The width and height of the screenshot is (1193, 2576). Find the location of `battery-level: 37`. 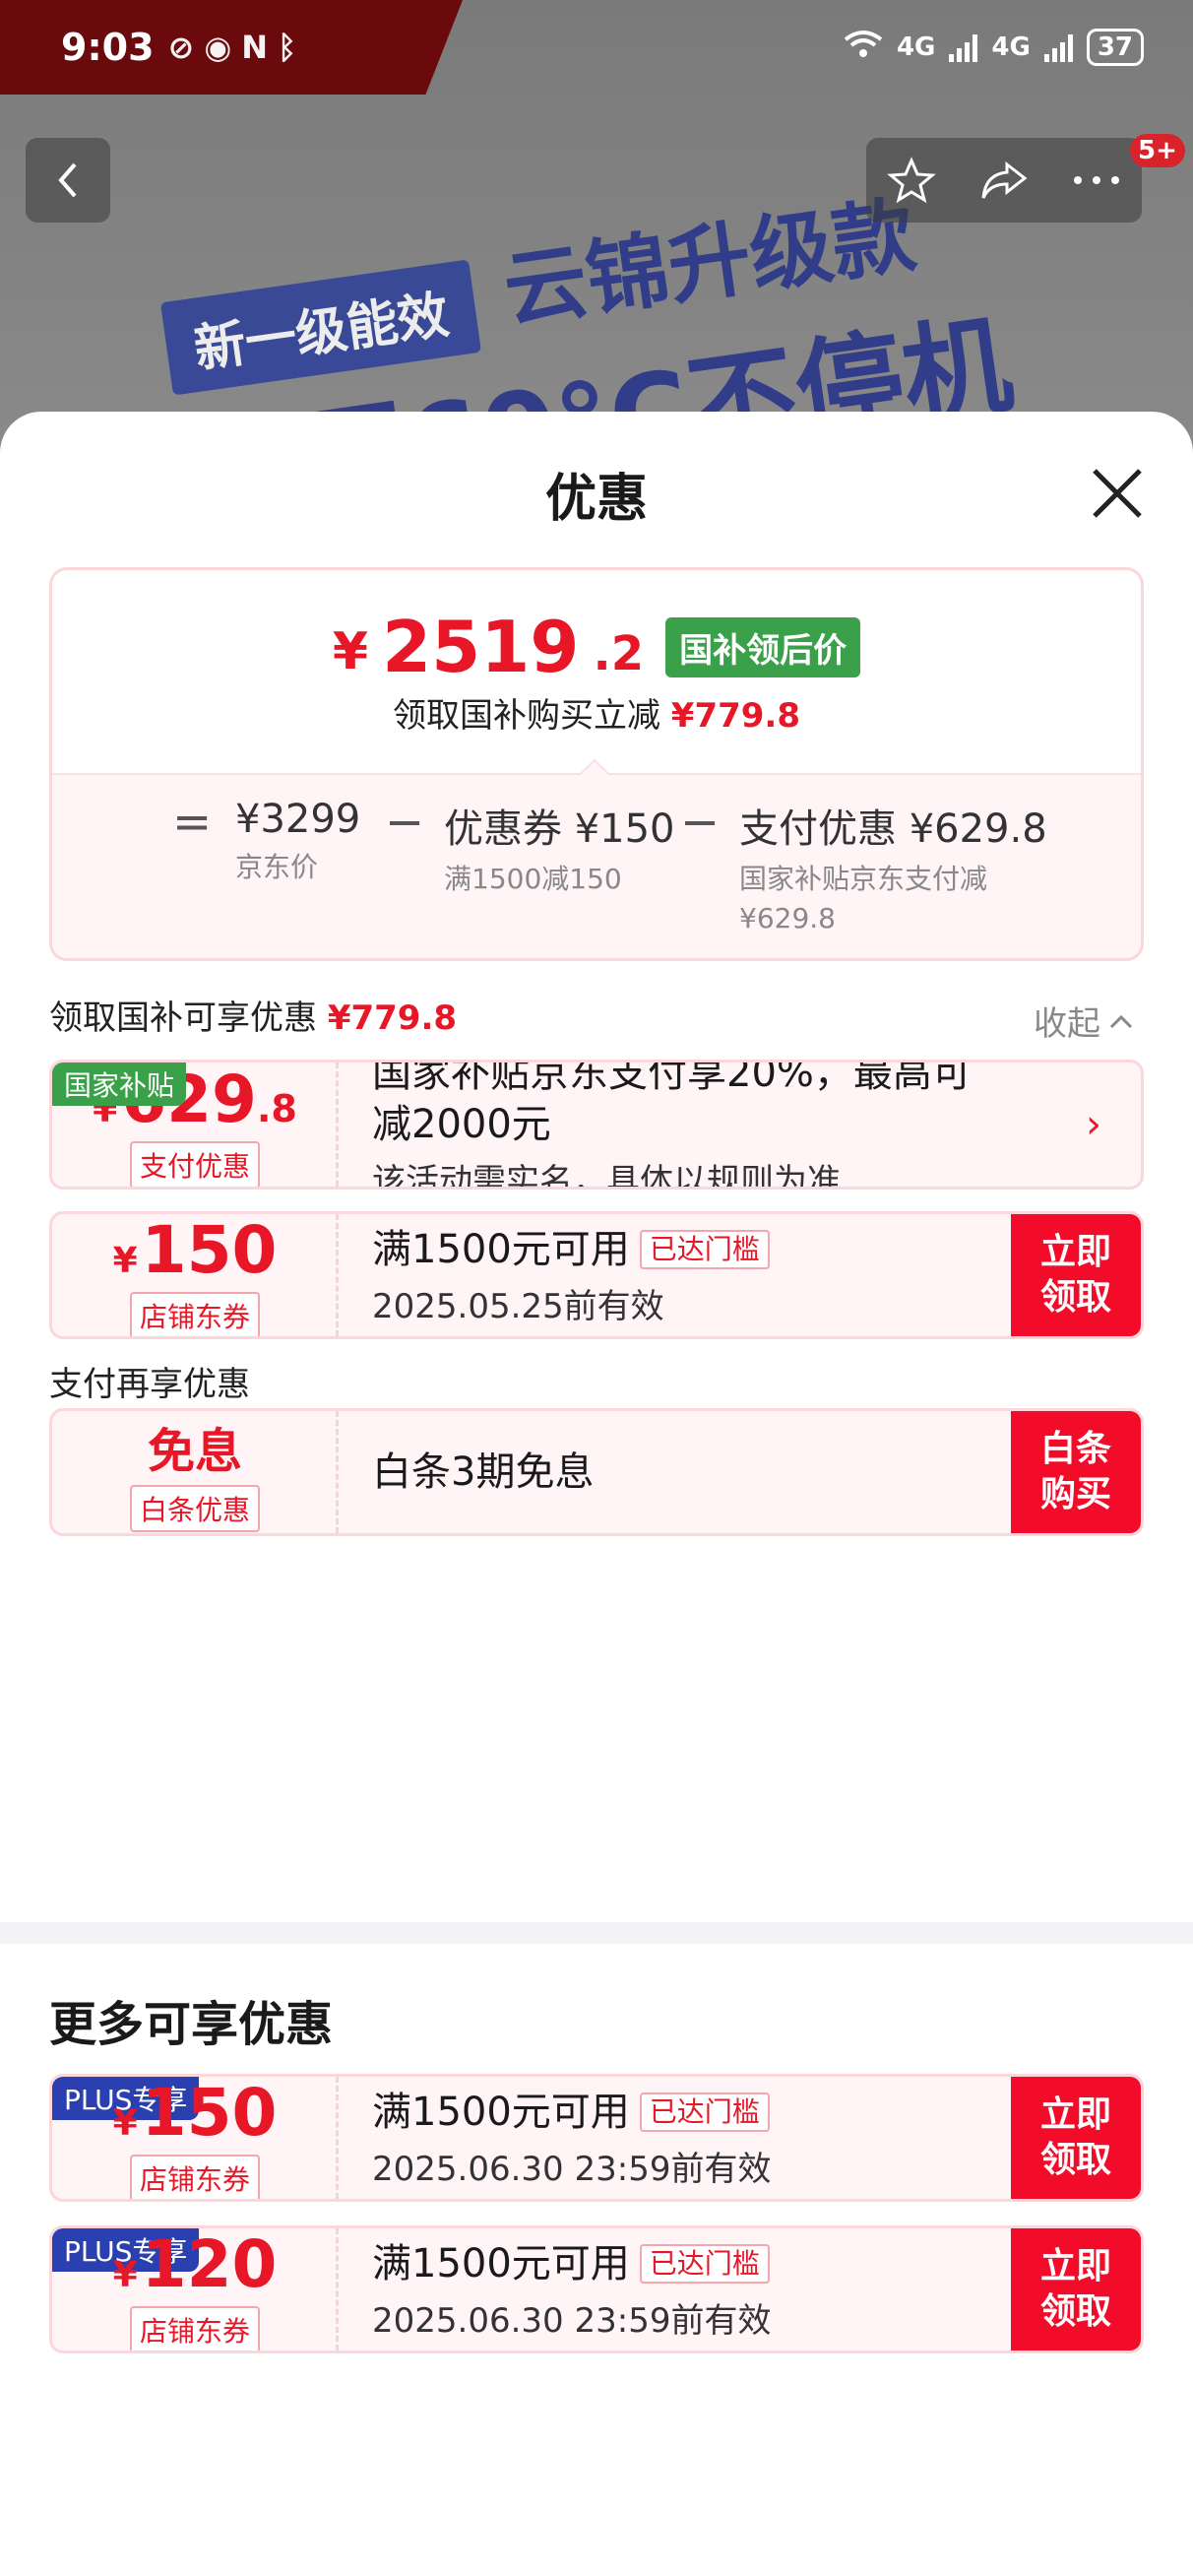

battery-level: 37 is located at coordinates (1115, 47).